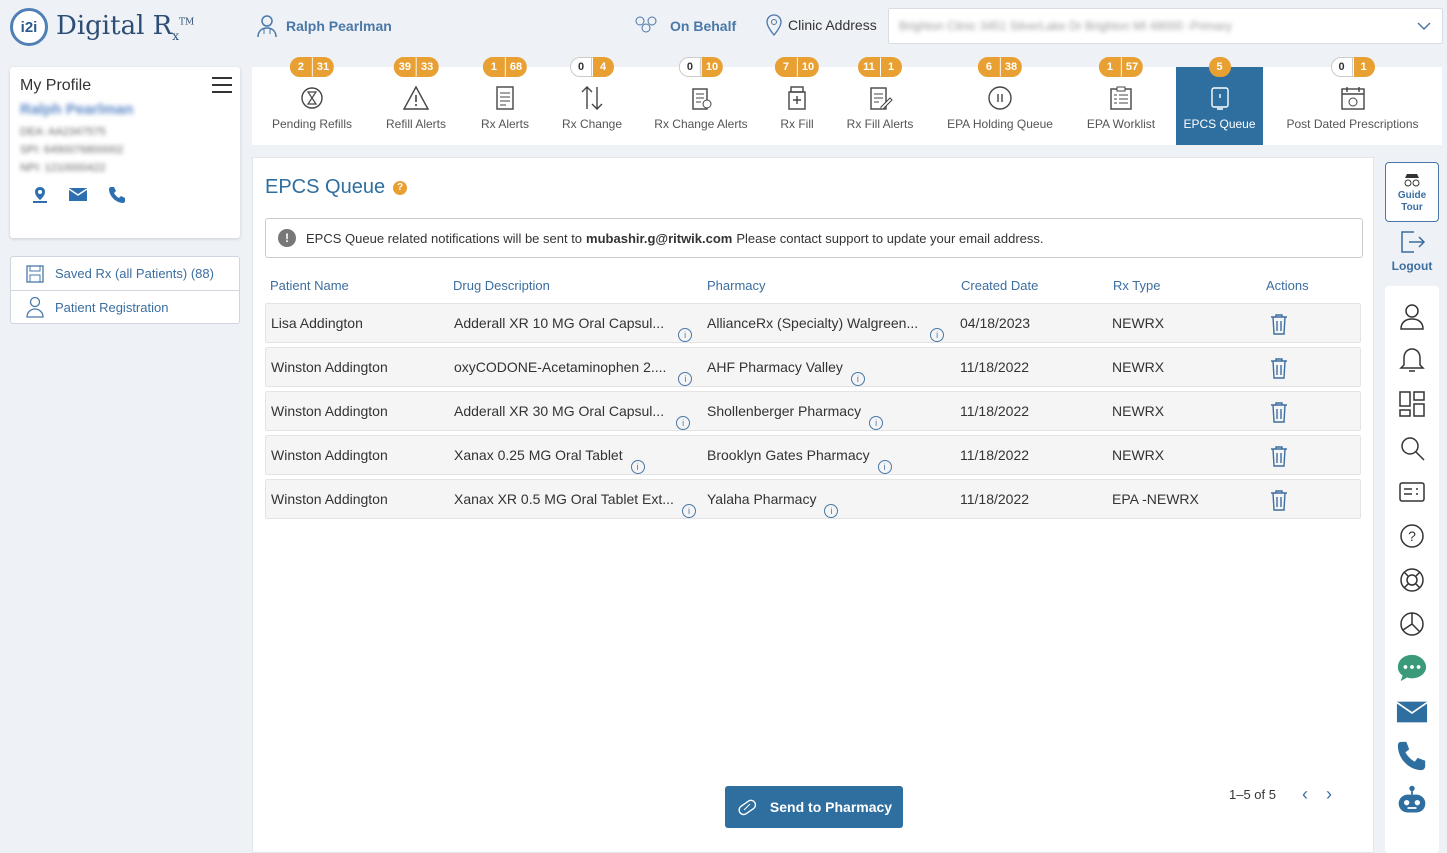  Describe the element at coordinates (78, 194) in the screenshot. I see `mail-icon` at that location.